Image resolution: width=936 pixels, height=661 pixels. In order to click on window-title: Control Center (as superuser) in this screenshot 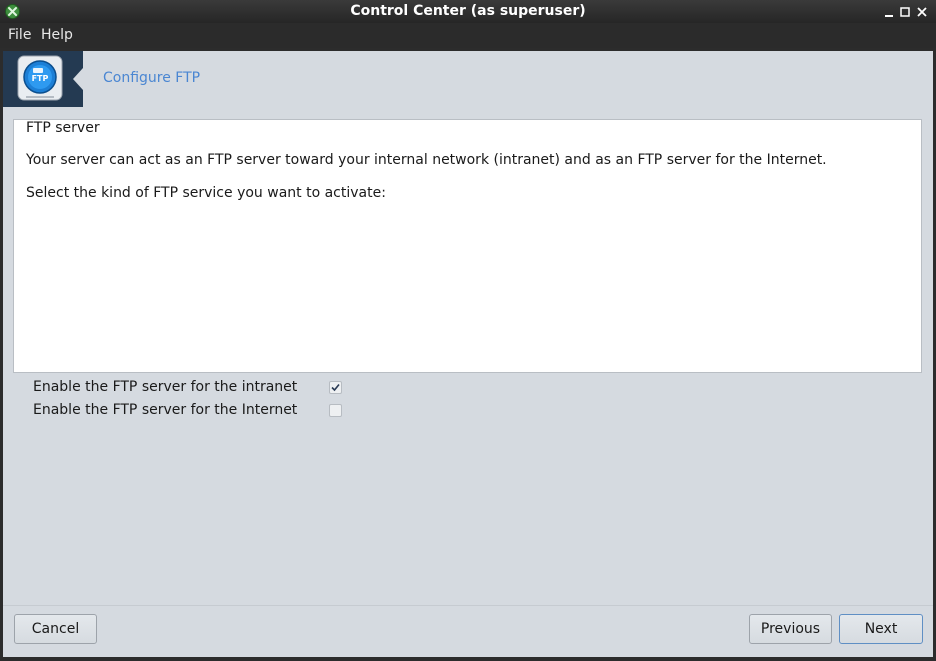, I will do `click(468, 11)`.